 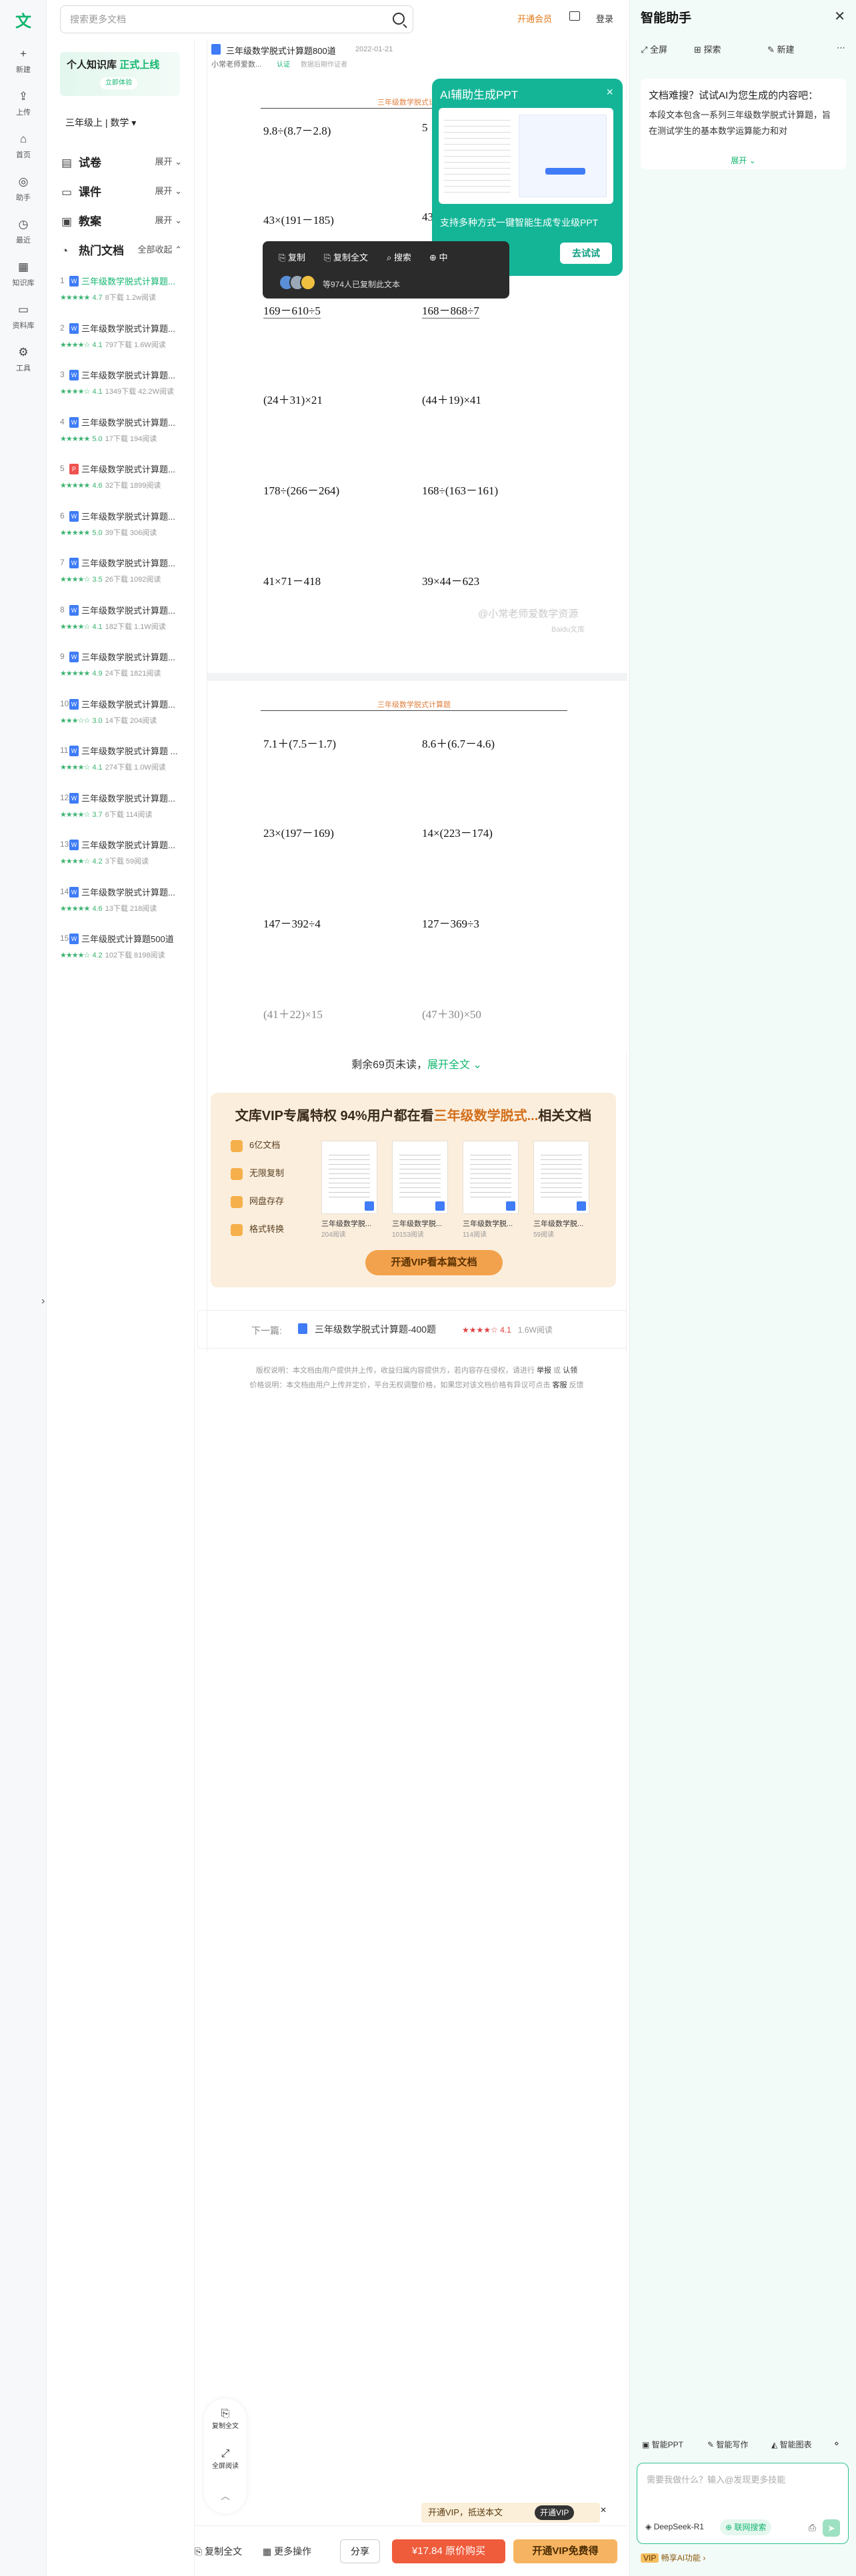 I want to click on new-chat-button: ✎ 新建, so click(x=781, y=49).